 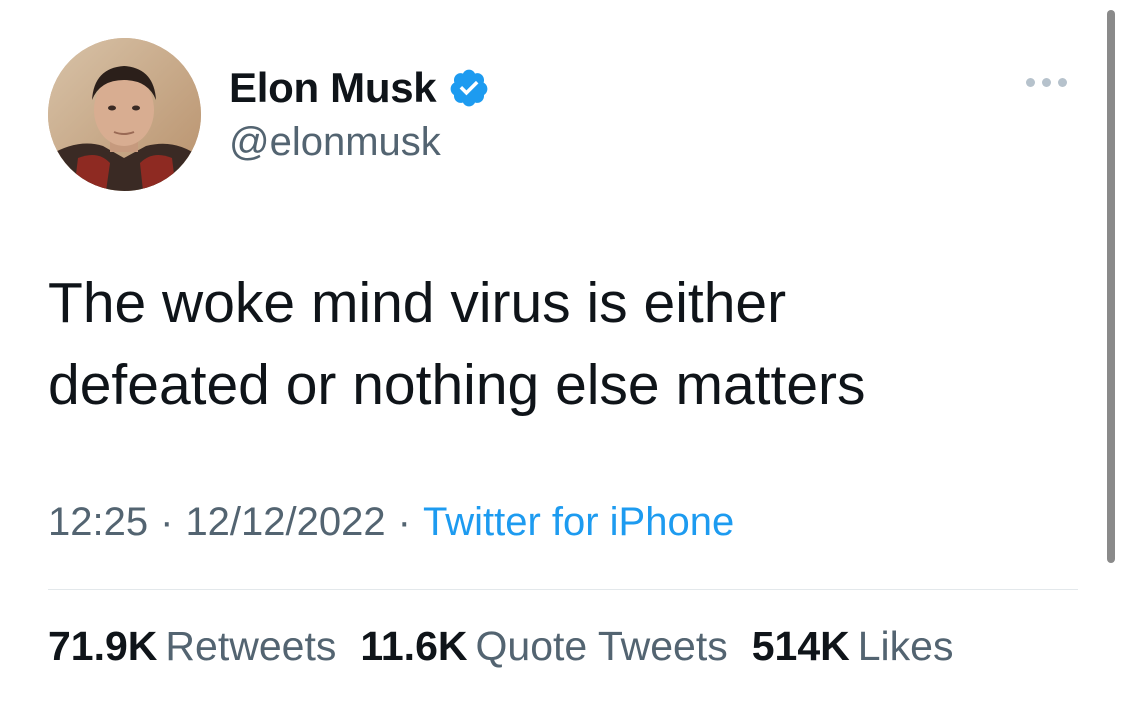 What do you see at coordinates (800, 646) in the screenshot?
I see `likes-count: 514K` at bounding box center [800, 646].